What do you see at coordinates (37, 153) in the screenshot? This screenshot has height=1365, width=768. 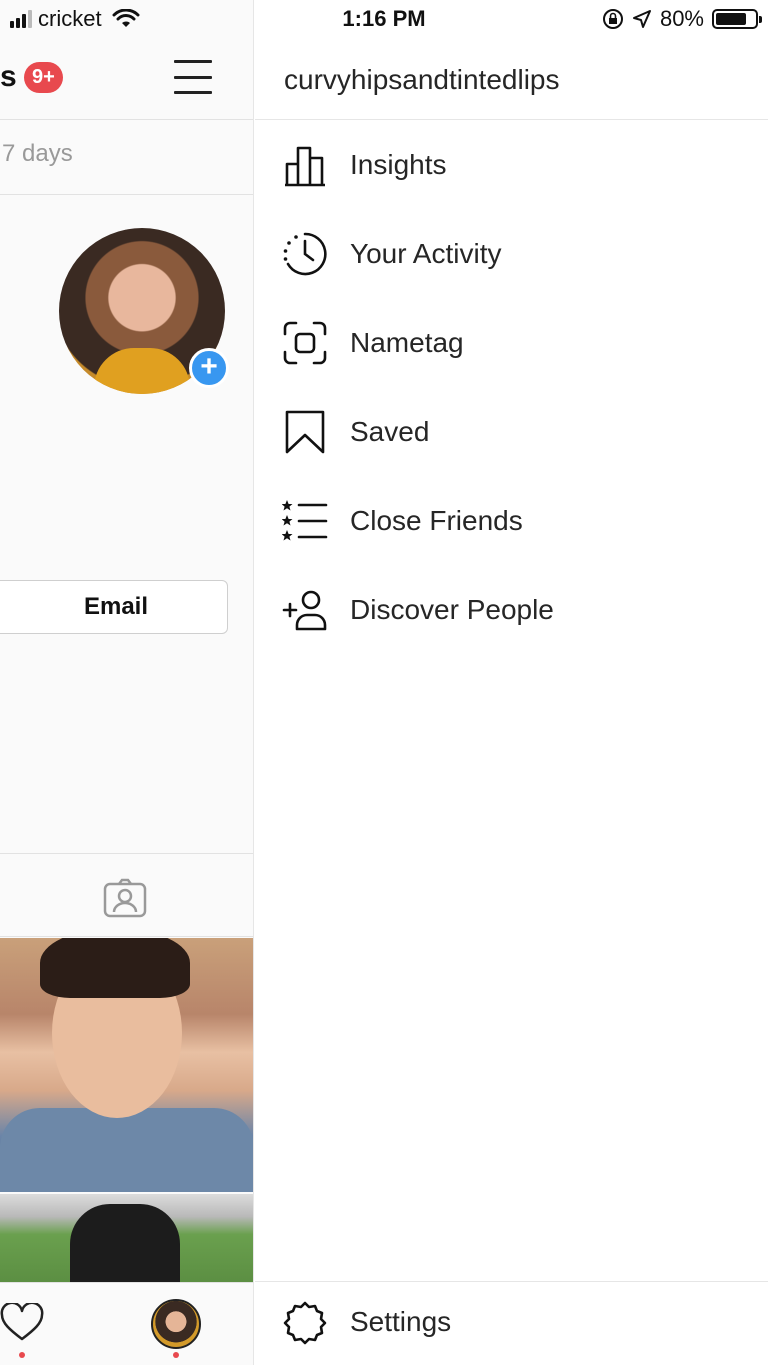 I see `days-text: 7 days` at bounding box center [37, 153].